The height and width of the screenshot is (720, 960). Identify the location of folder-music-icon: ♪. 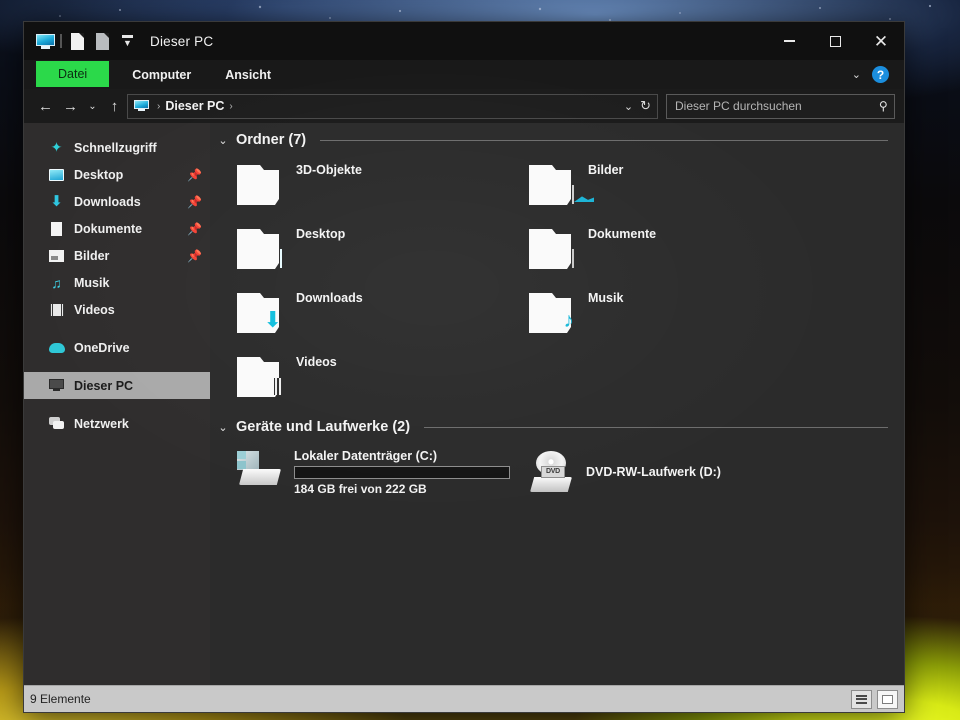
(551, 313).